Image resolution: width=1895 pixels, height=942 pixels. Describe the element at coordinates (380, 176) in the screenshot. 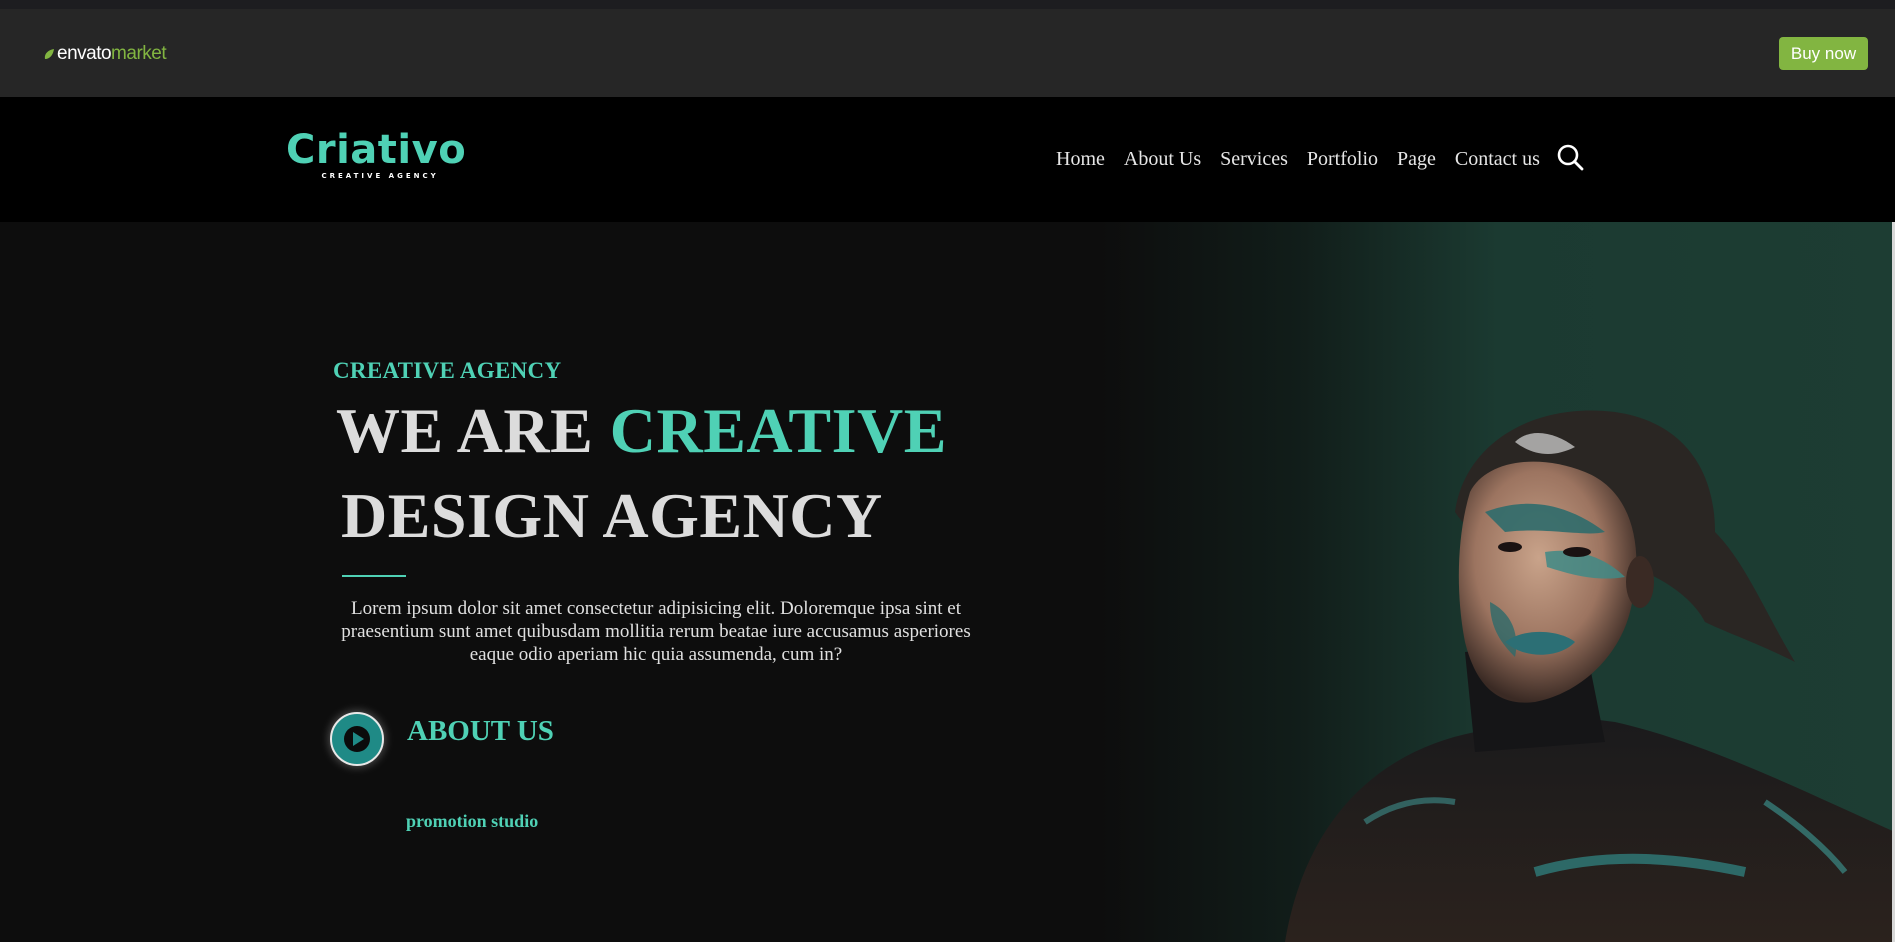

I see `brand-tagline: CREATIVE AGENCY` at that location.